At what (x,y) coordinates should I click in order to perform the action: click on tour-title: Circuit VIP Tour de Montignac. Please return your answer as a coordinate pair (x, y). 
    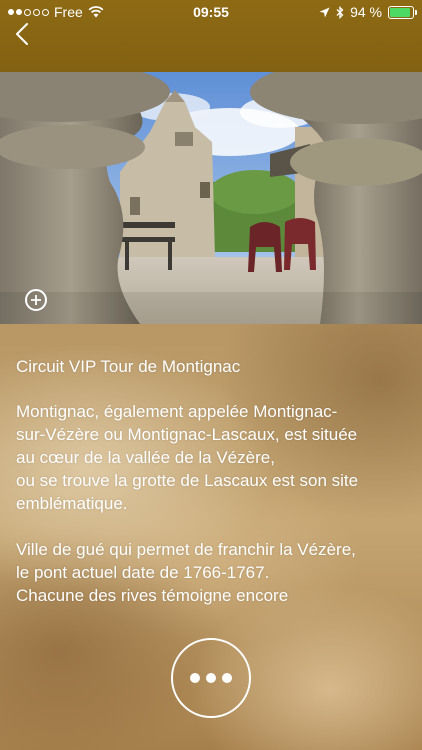
    Looking at the image, I should click on (128, 366).